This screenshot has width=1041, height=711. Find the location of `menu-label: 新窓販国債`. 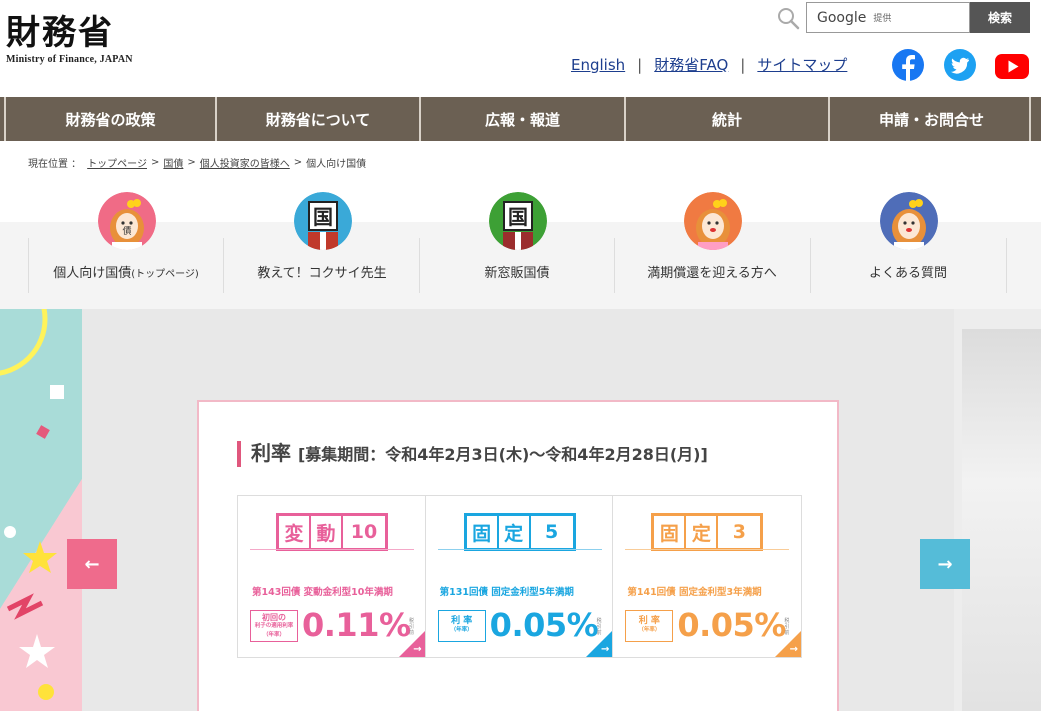

menu-label: 新窓販国債 is located at coordinates (517, 273).